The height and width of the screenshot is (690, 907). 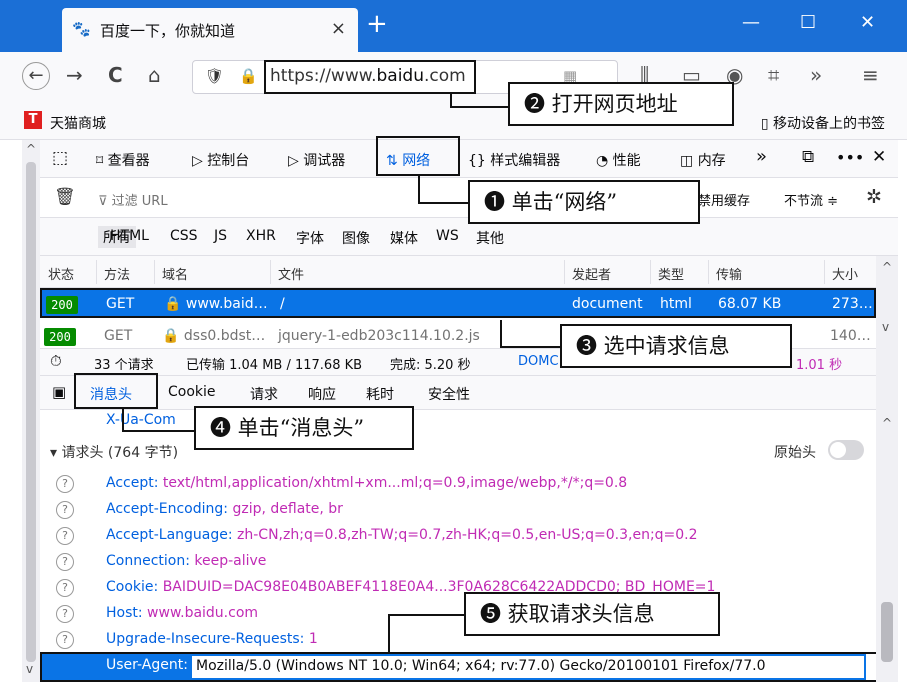 I want to click on network-highlight-box, so click(x=418, y=156).